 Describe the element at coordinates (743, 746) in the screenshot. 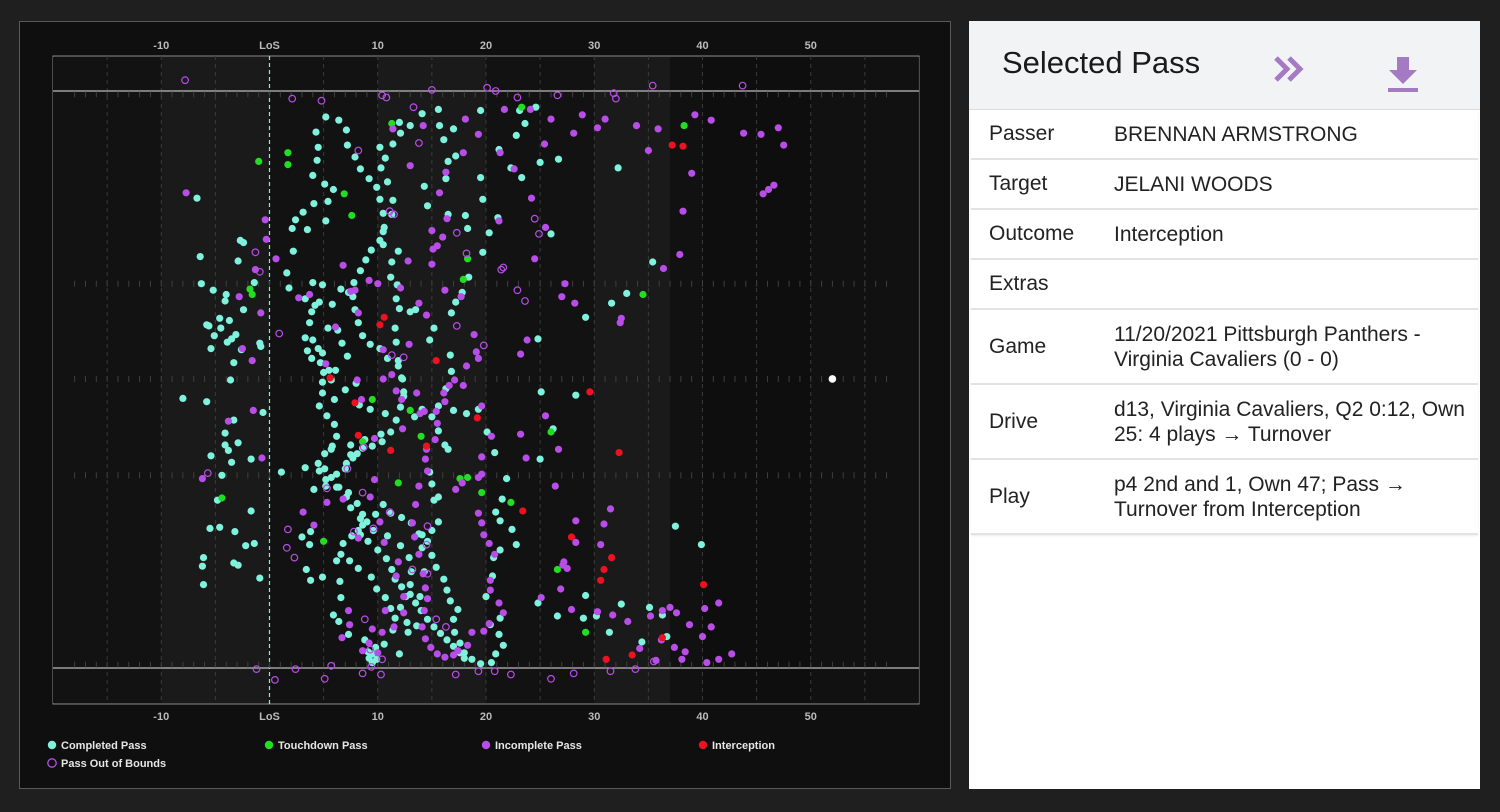

I see `legend-label-interception: Interception` at that location.